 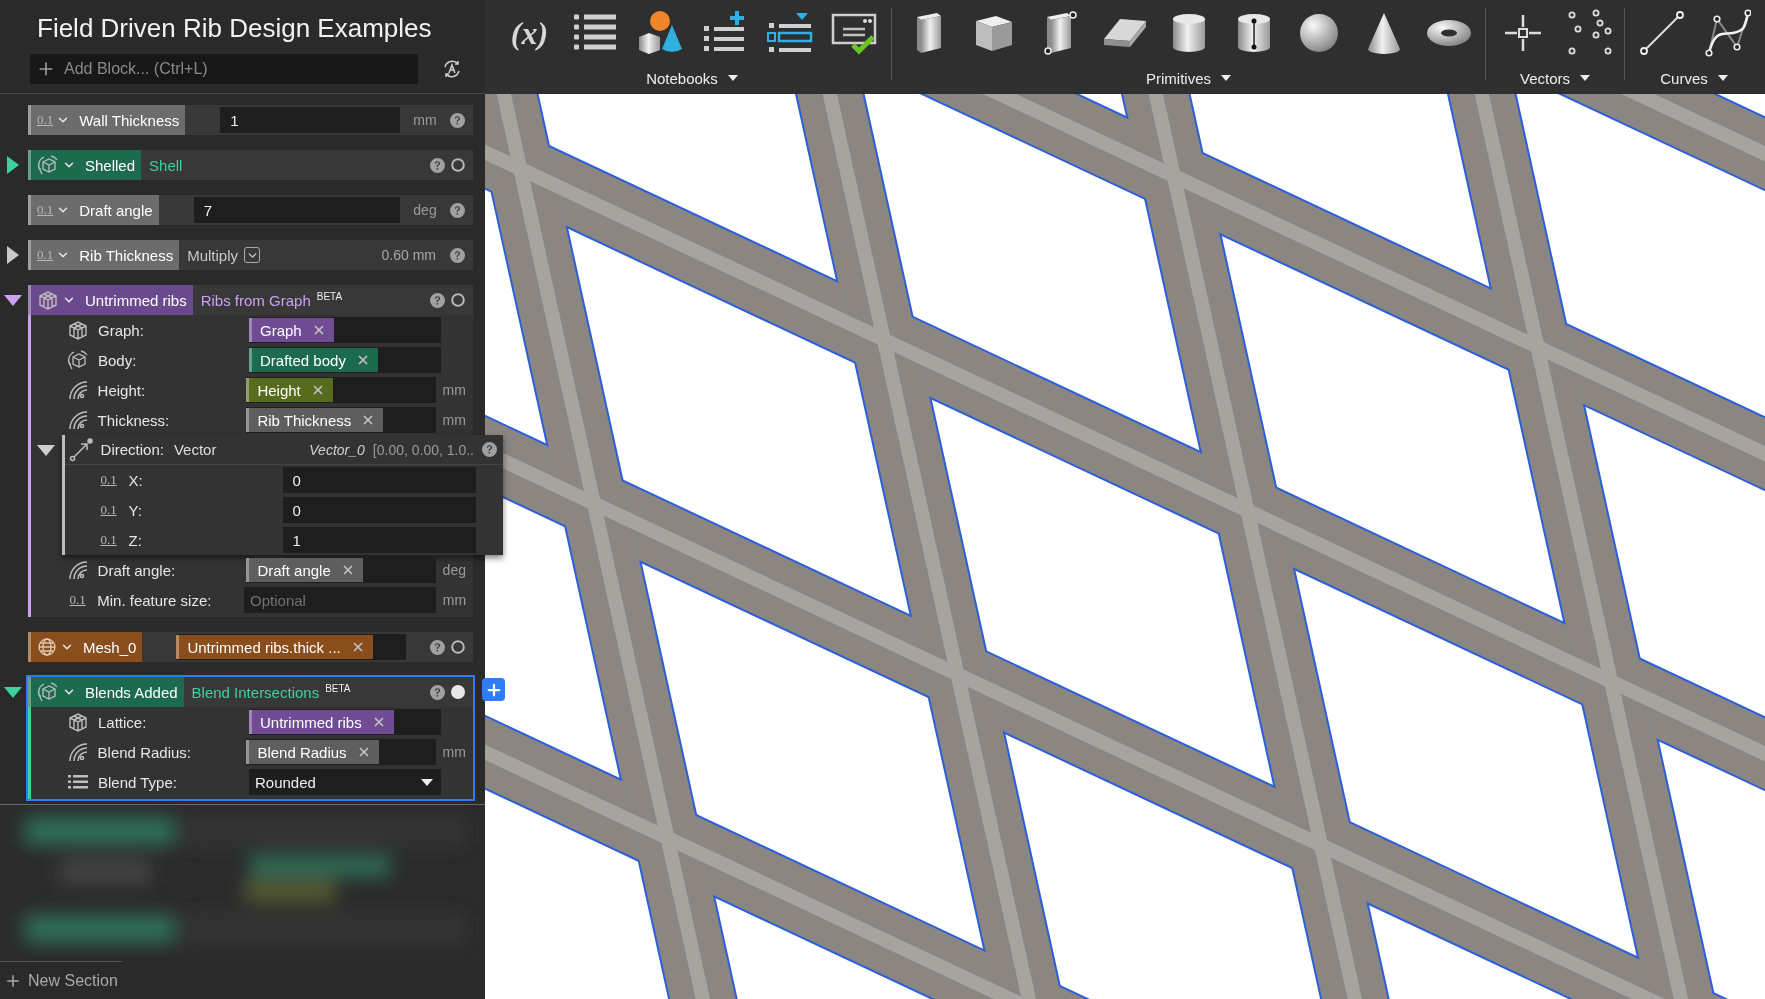 What do you see at coordinates (144, 752) in the screenshot?
I see `param-label: Blend Radius:` at bounding box center [144, 752].